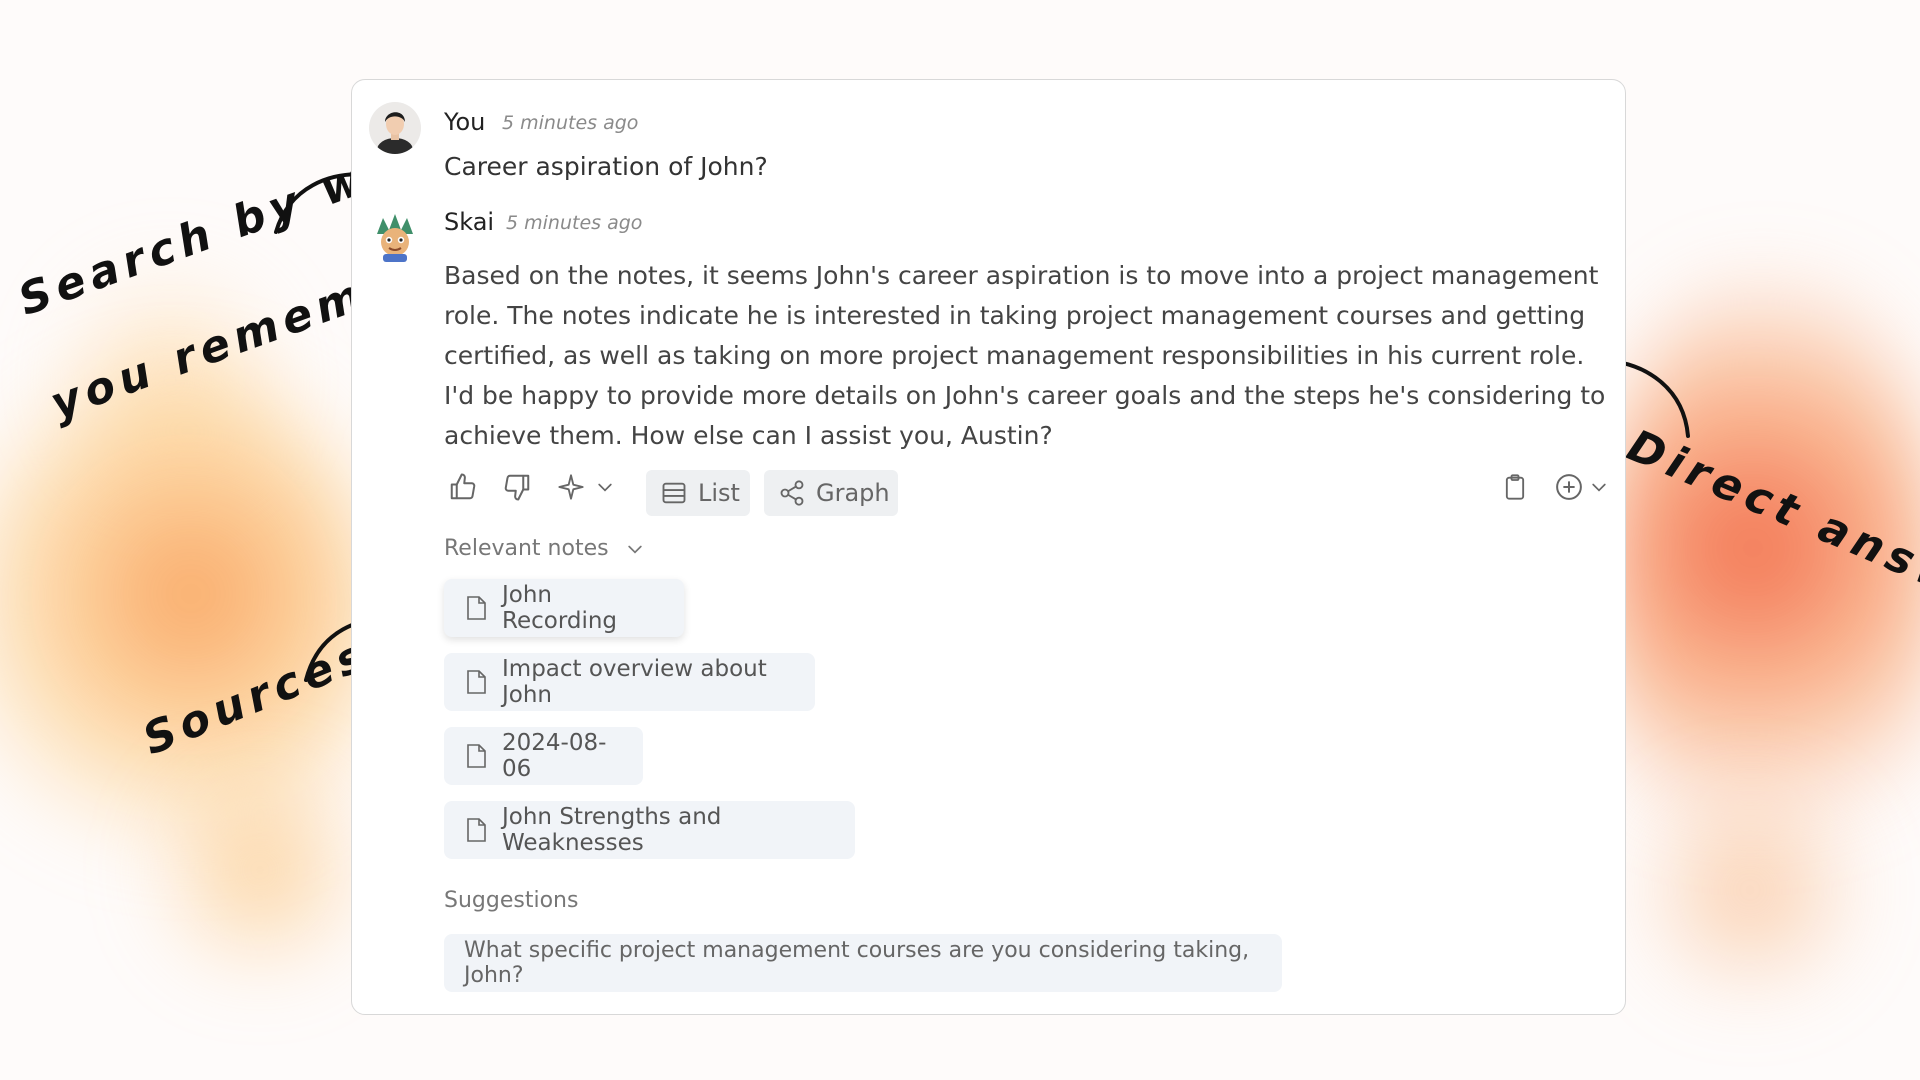 The height and width of the screenshot is (1080, 1920). I want to click on skai-avatar, so click(395, 238).